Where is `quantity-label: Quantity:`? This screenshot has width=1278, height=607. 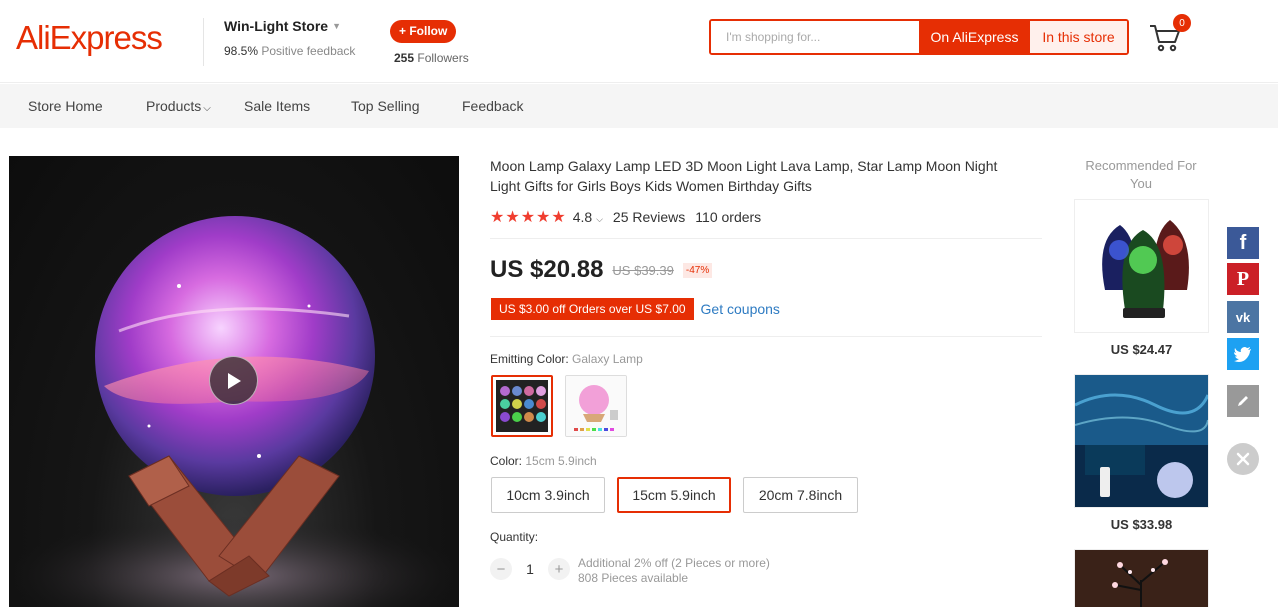
quantity-label: Quantity: is located at coordinates (514, 537).